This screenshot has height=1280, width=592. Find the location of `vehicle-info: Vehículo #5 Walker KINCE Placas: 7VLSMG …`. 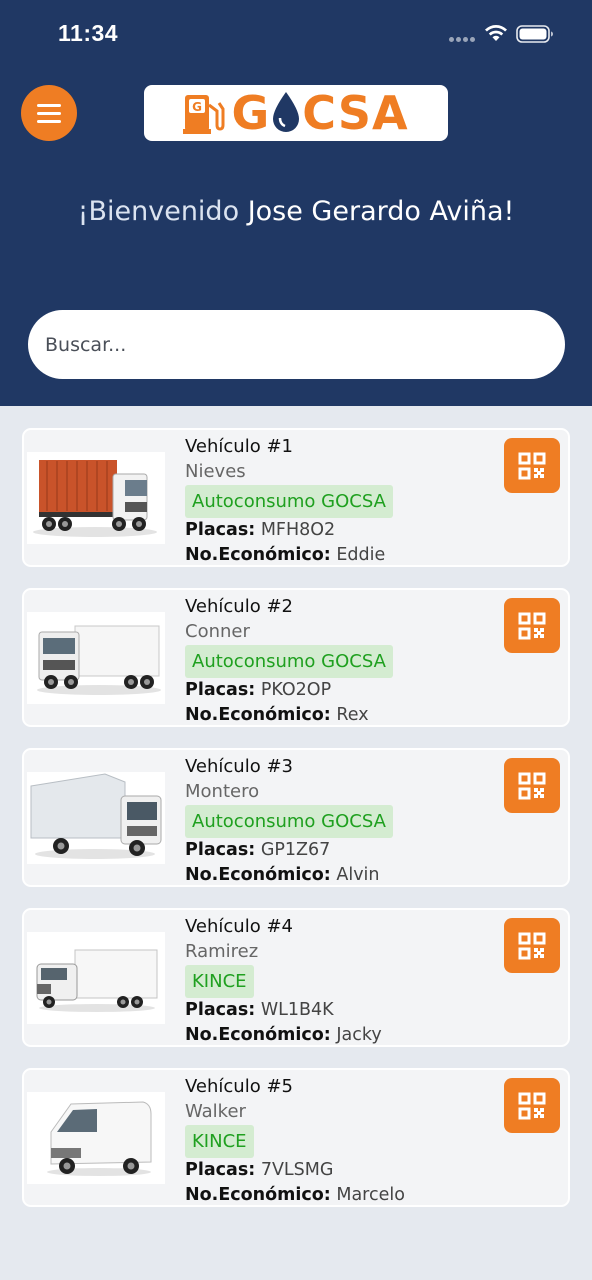

vehicle-info: Vehículo #5 Walker KINCE Placas: 7VLSMG … is located at coordinates (345, 1141).